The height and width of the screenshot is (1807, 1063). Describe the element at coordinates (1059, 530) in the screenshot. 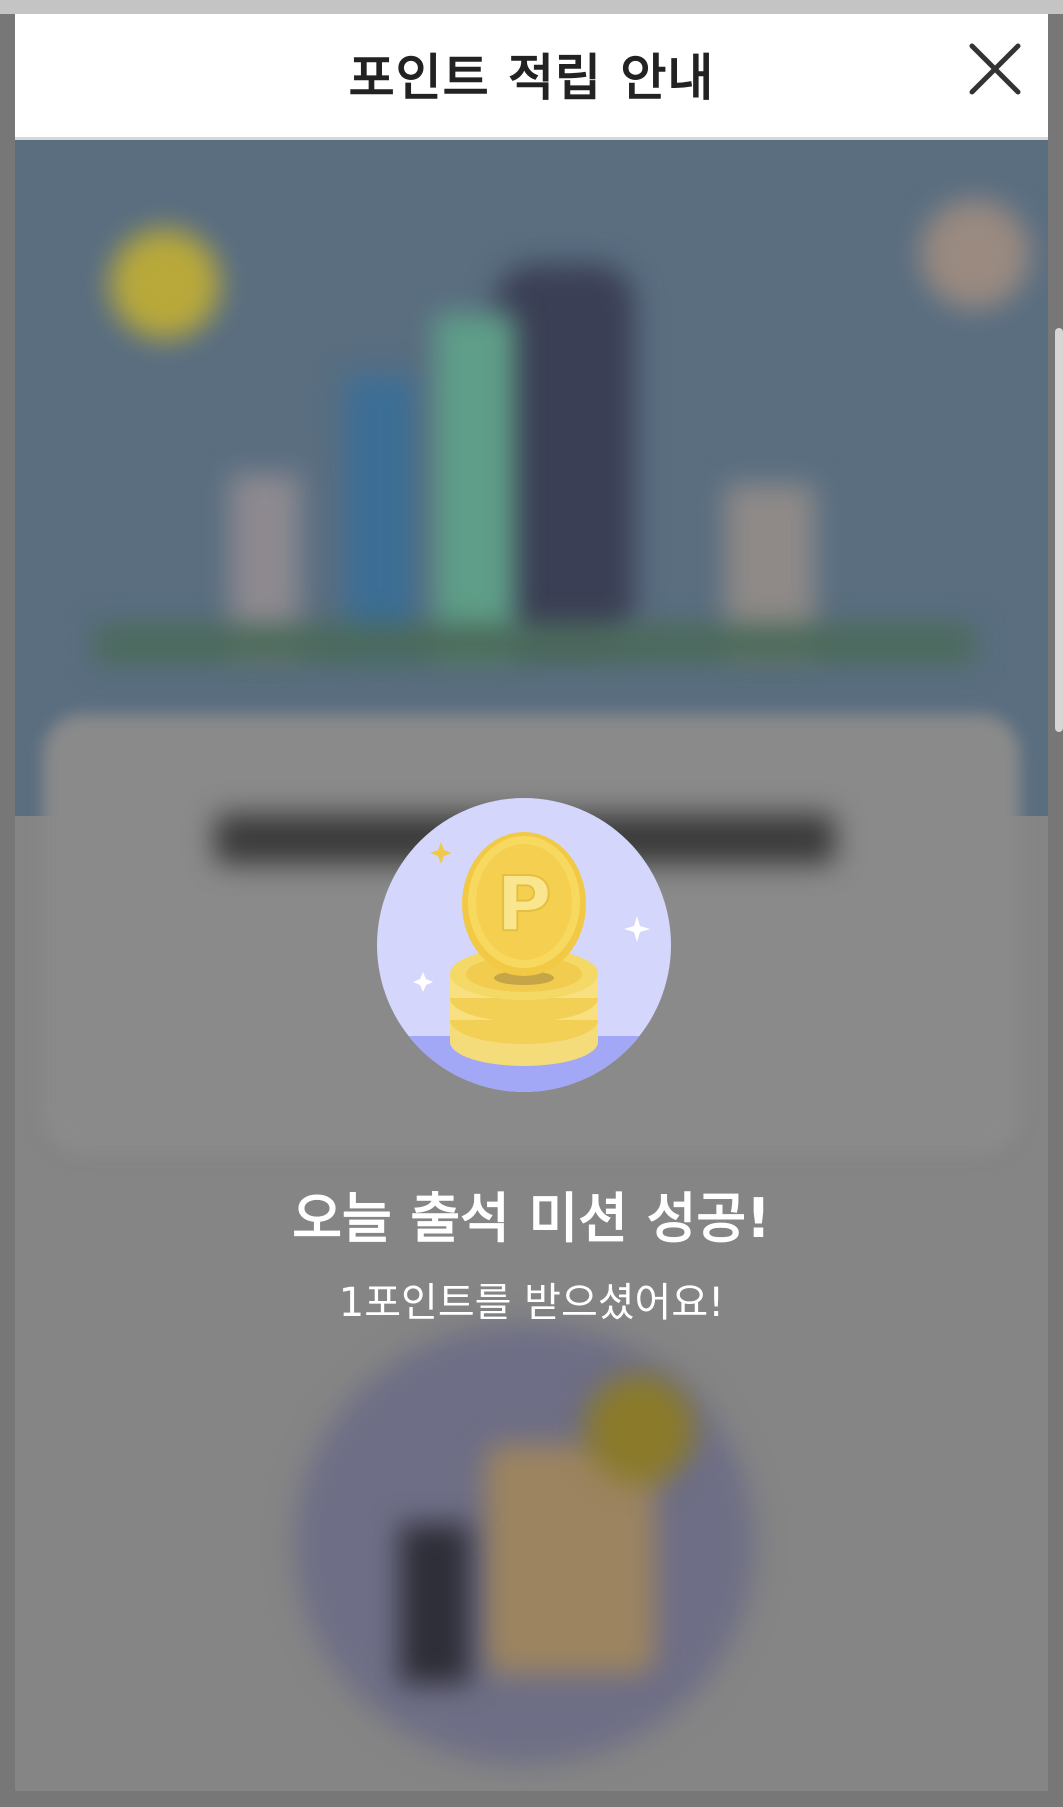

I see `scrollbar` at that location.